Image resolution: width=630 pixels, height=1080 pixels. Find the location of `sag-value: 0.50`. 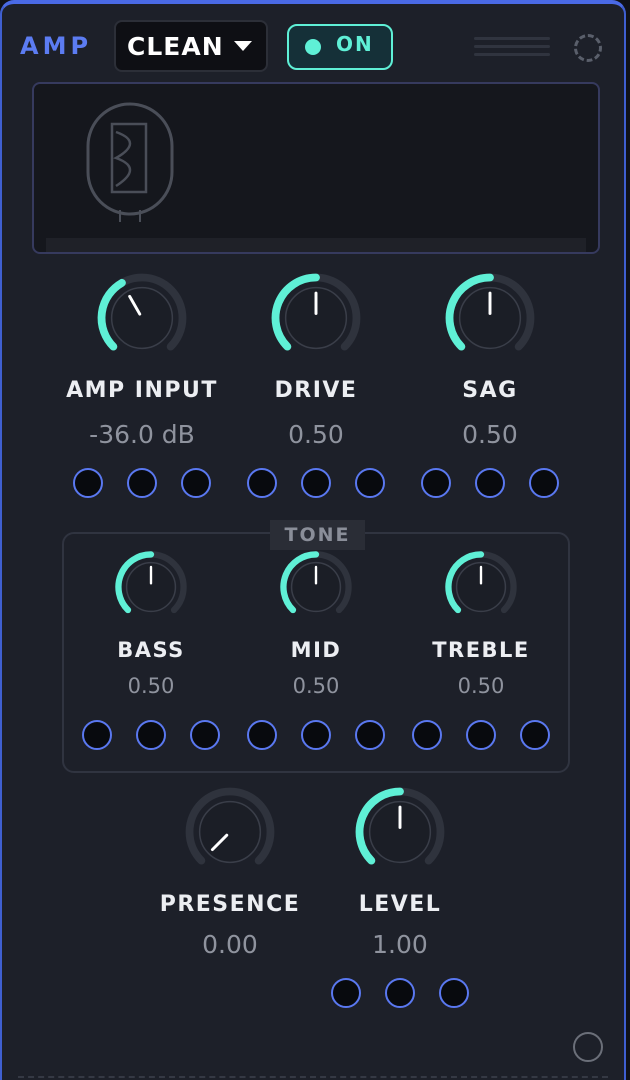

sag-value: 0.50 is located at coordinates (490, 434).